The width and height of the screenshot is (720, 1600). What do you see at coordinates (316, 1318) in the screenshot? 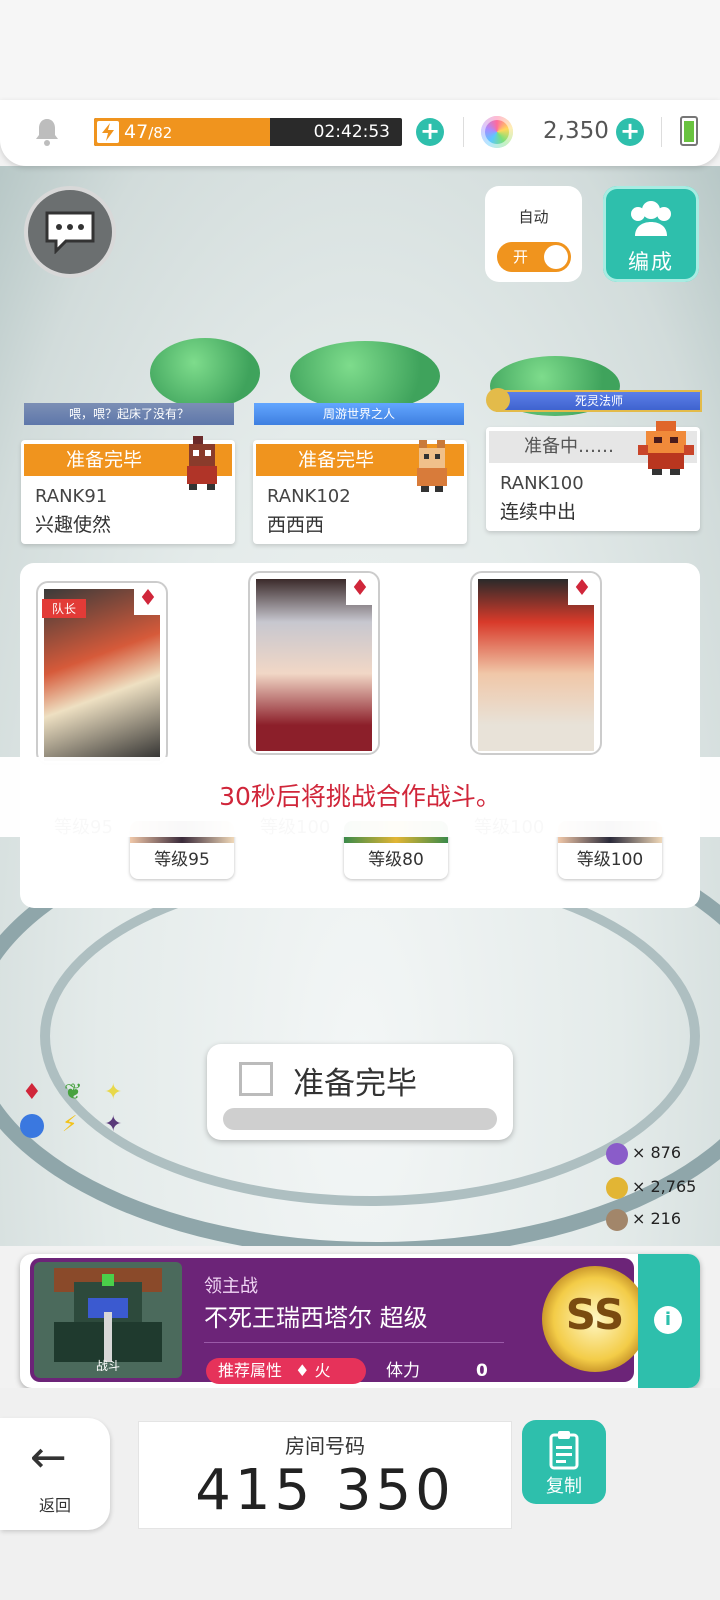
I see `boss-name: 不死王瑞西塔尔 超级` at bounding box center [316, 1318].